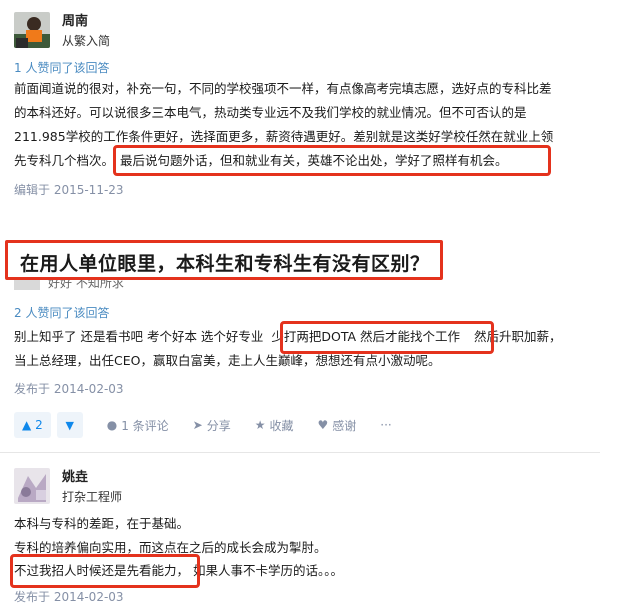 Image resolution: width=624 pixels, height=611 pixels. I want to click on thanks-button: ♥ 感谢, so click(337, 425).